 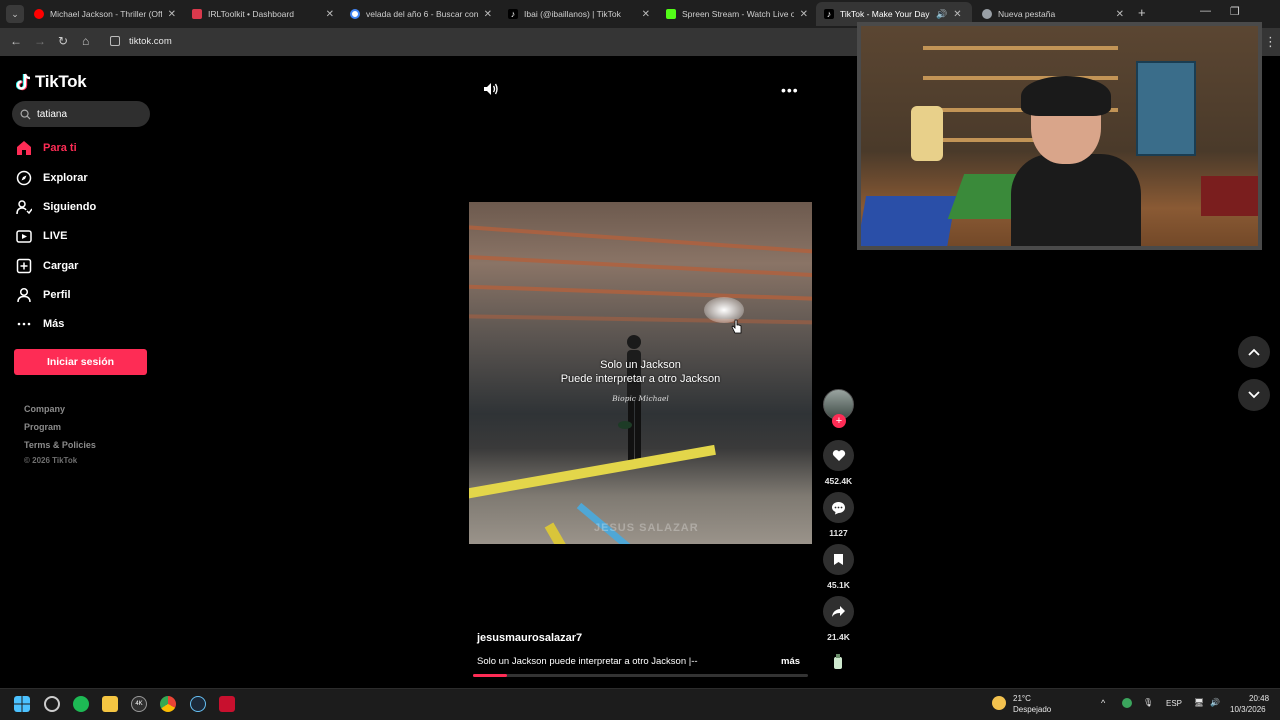 What do you see at coordinates (1259, 698) in the screenshot?
I see `clock-time: 20:48` at bounding box center [1259, 698].